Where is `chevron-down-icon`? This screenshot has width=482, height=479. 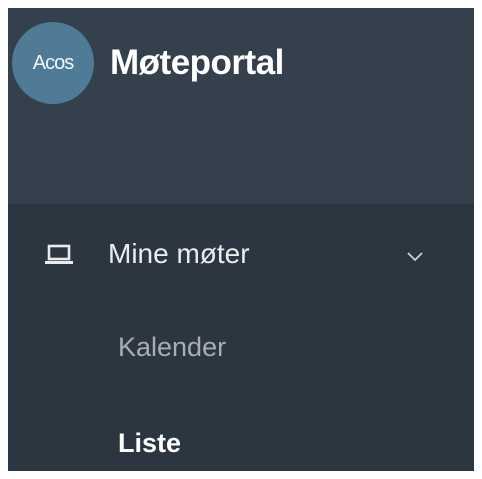
chevron-down-icon is located at coordinates (415, 256).